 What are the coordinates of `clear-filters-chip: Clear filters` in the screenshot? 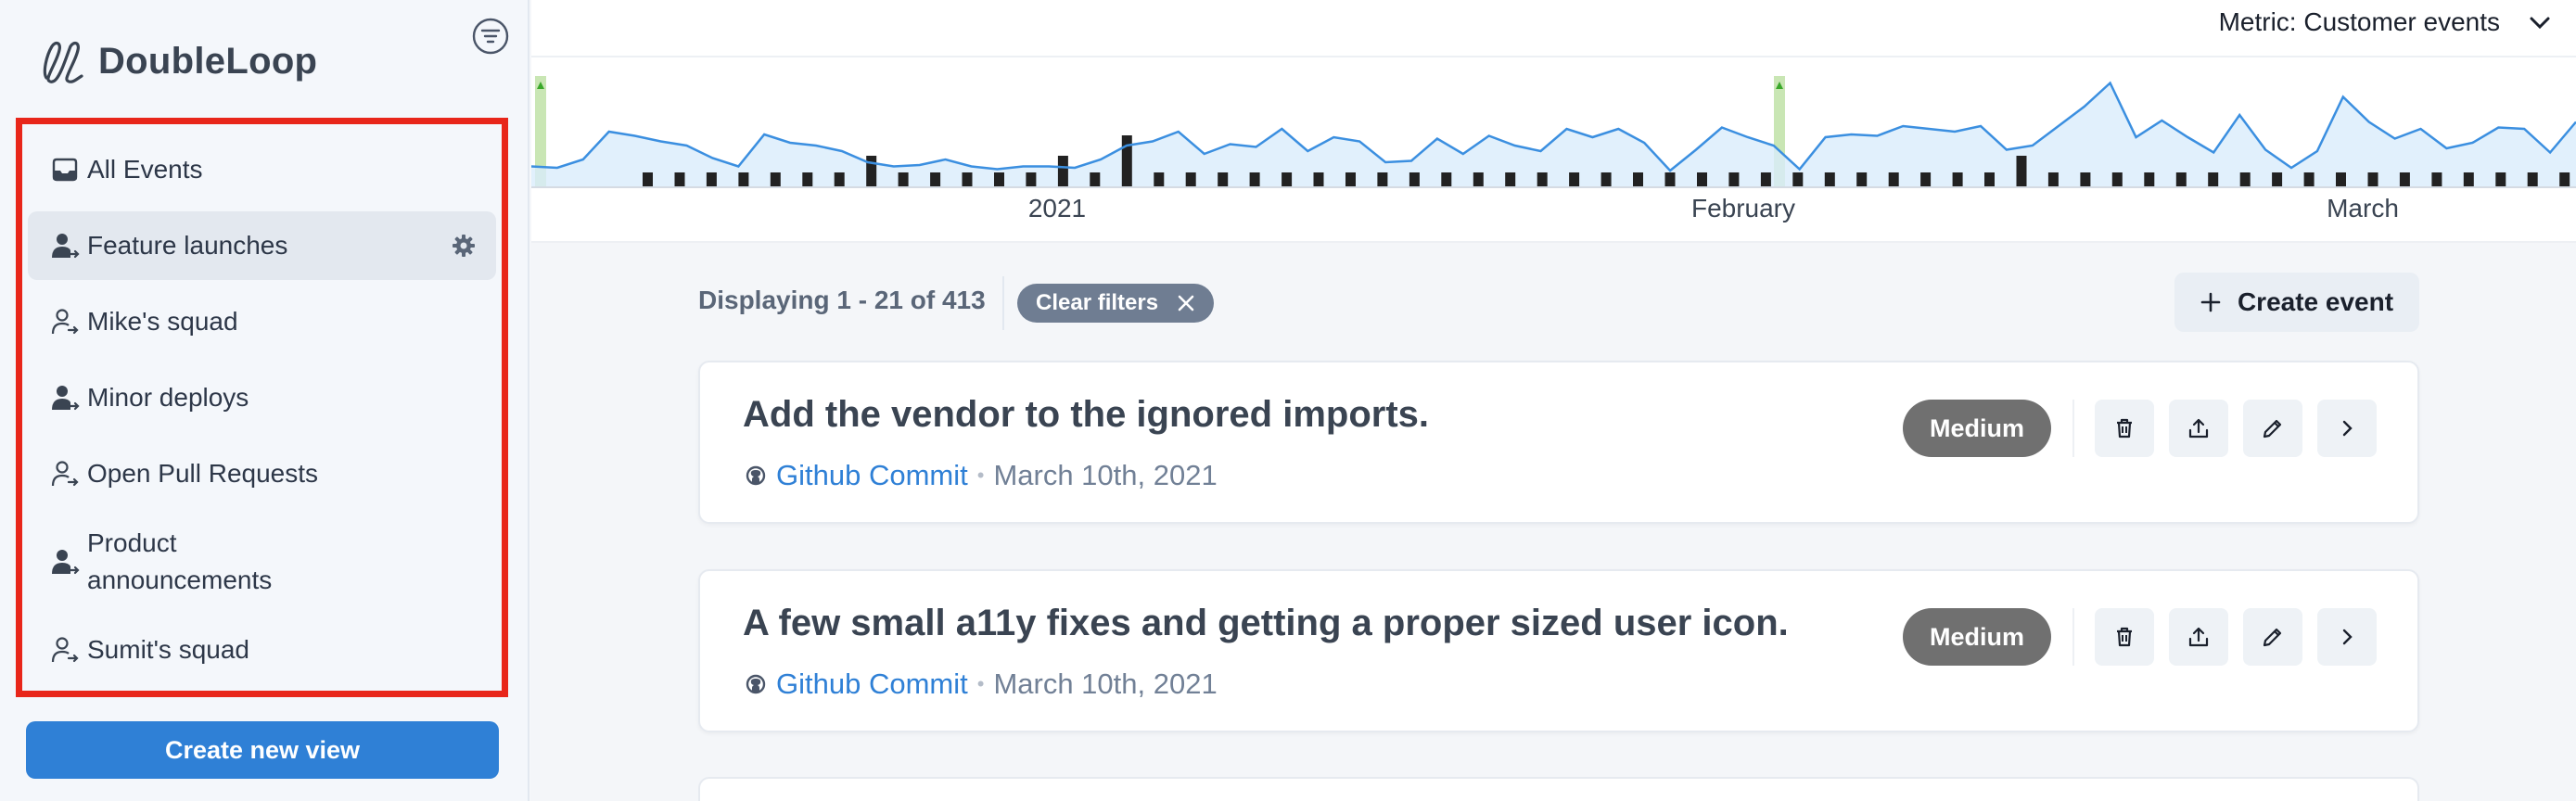 It's located at (1116, 303).